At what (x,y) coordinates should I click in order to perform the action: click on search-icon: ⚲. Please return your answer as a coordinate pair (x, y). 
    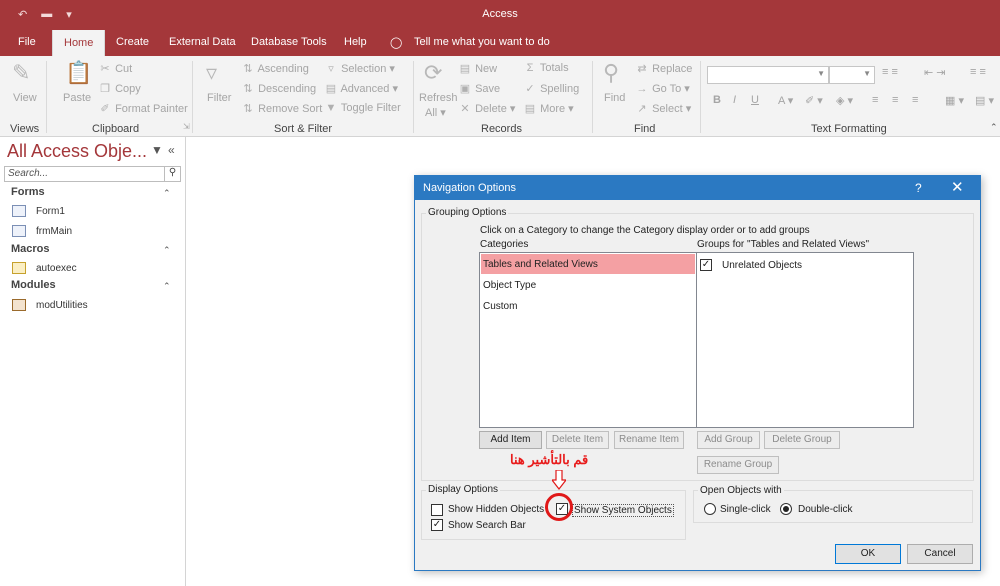
    Looking at the image, I should click on (172, 174).